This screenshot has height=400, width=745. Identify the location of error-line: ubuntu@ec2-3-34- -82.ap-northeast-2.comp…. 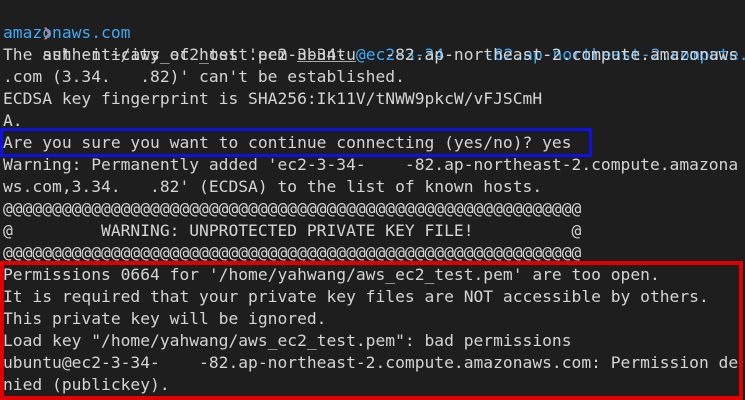
(371, 362).